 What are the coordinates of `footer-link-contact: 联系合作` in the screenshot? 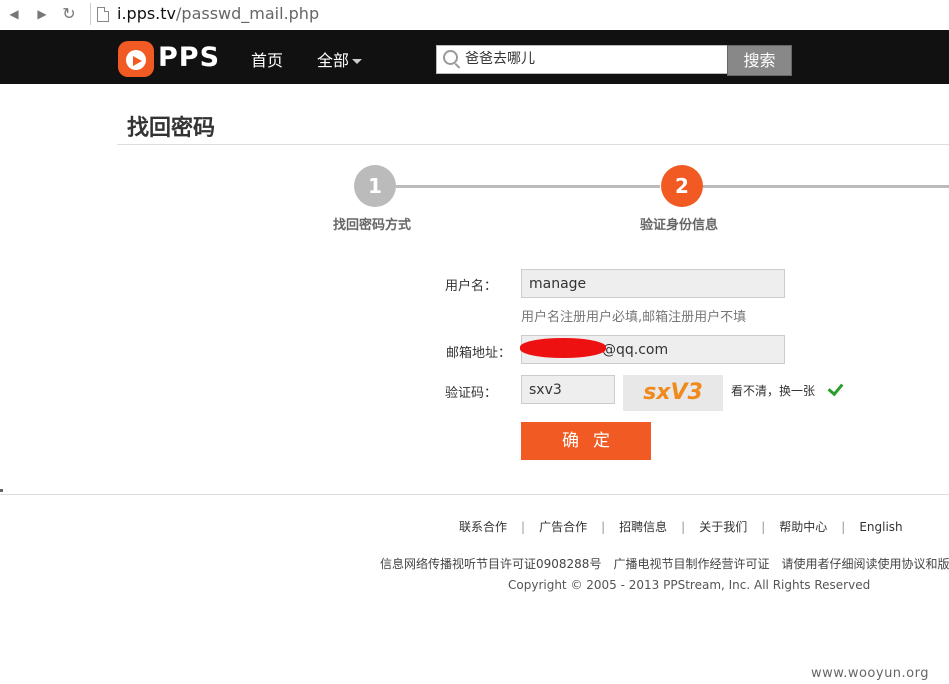 It's located at (483, 527).